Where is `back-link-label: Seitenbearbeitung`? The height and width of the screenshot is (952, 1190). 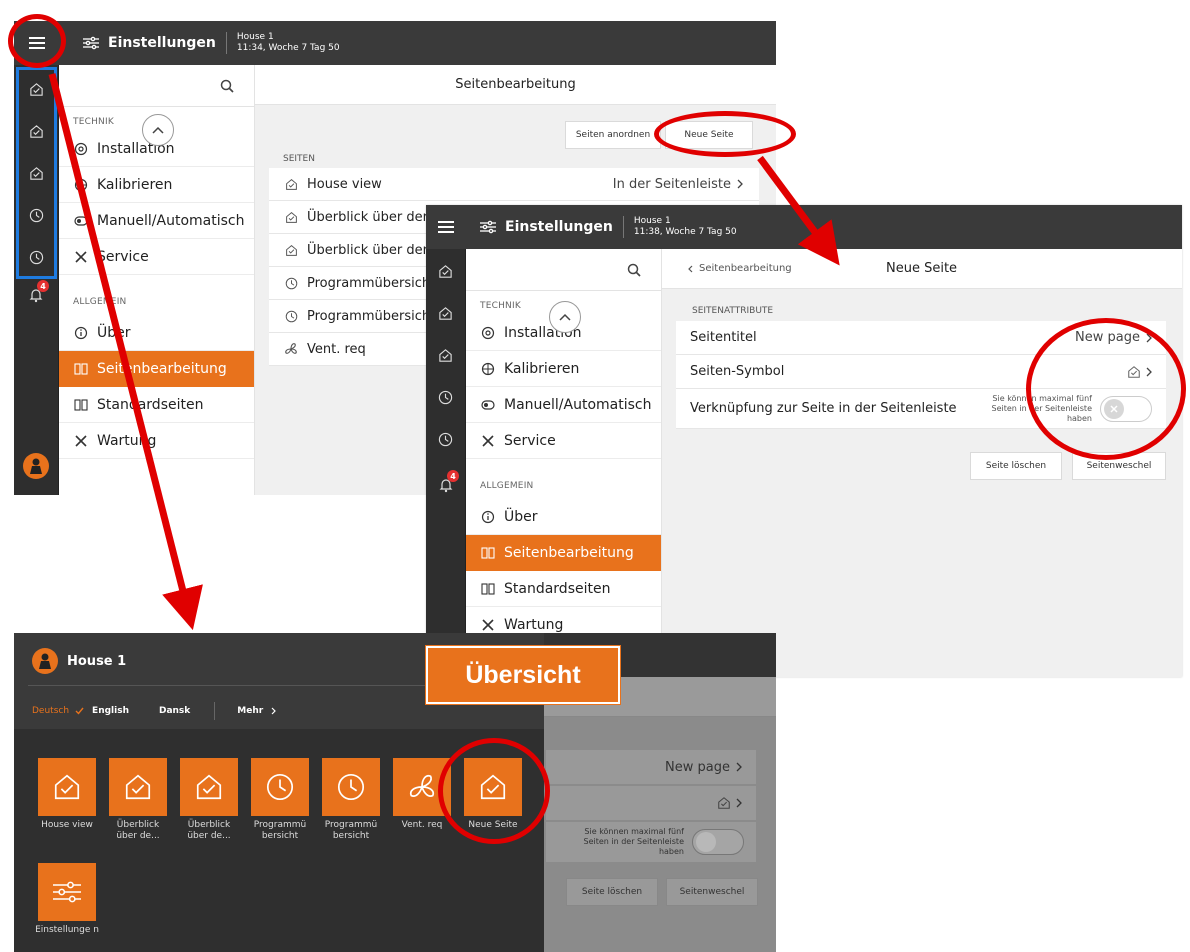
back-link-label: Seitenbearbeitung is located at coordinates (745, 268).